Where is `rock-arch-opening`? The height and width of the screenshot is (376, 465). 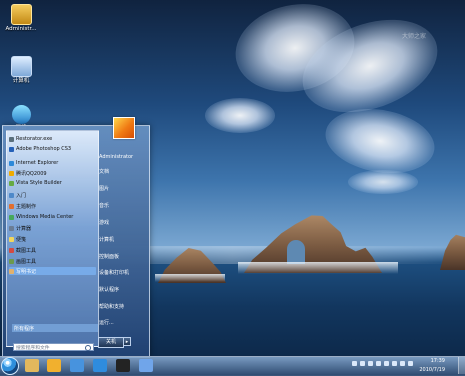
rock-arch-opening is located at coordinates (296, 252).